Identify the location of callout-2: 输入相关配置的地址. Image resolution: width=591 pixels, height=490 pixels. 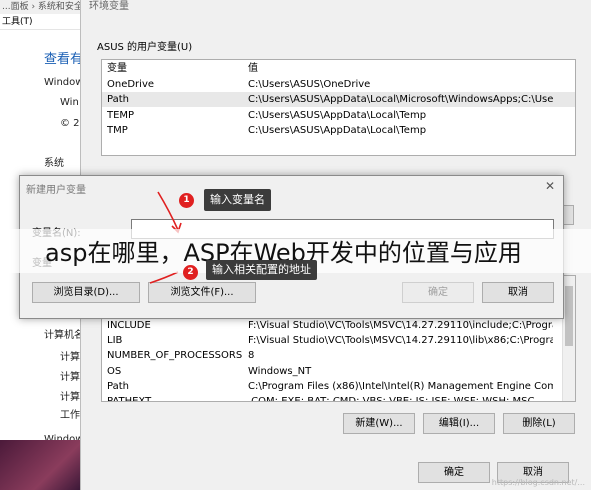
(261, 270).